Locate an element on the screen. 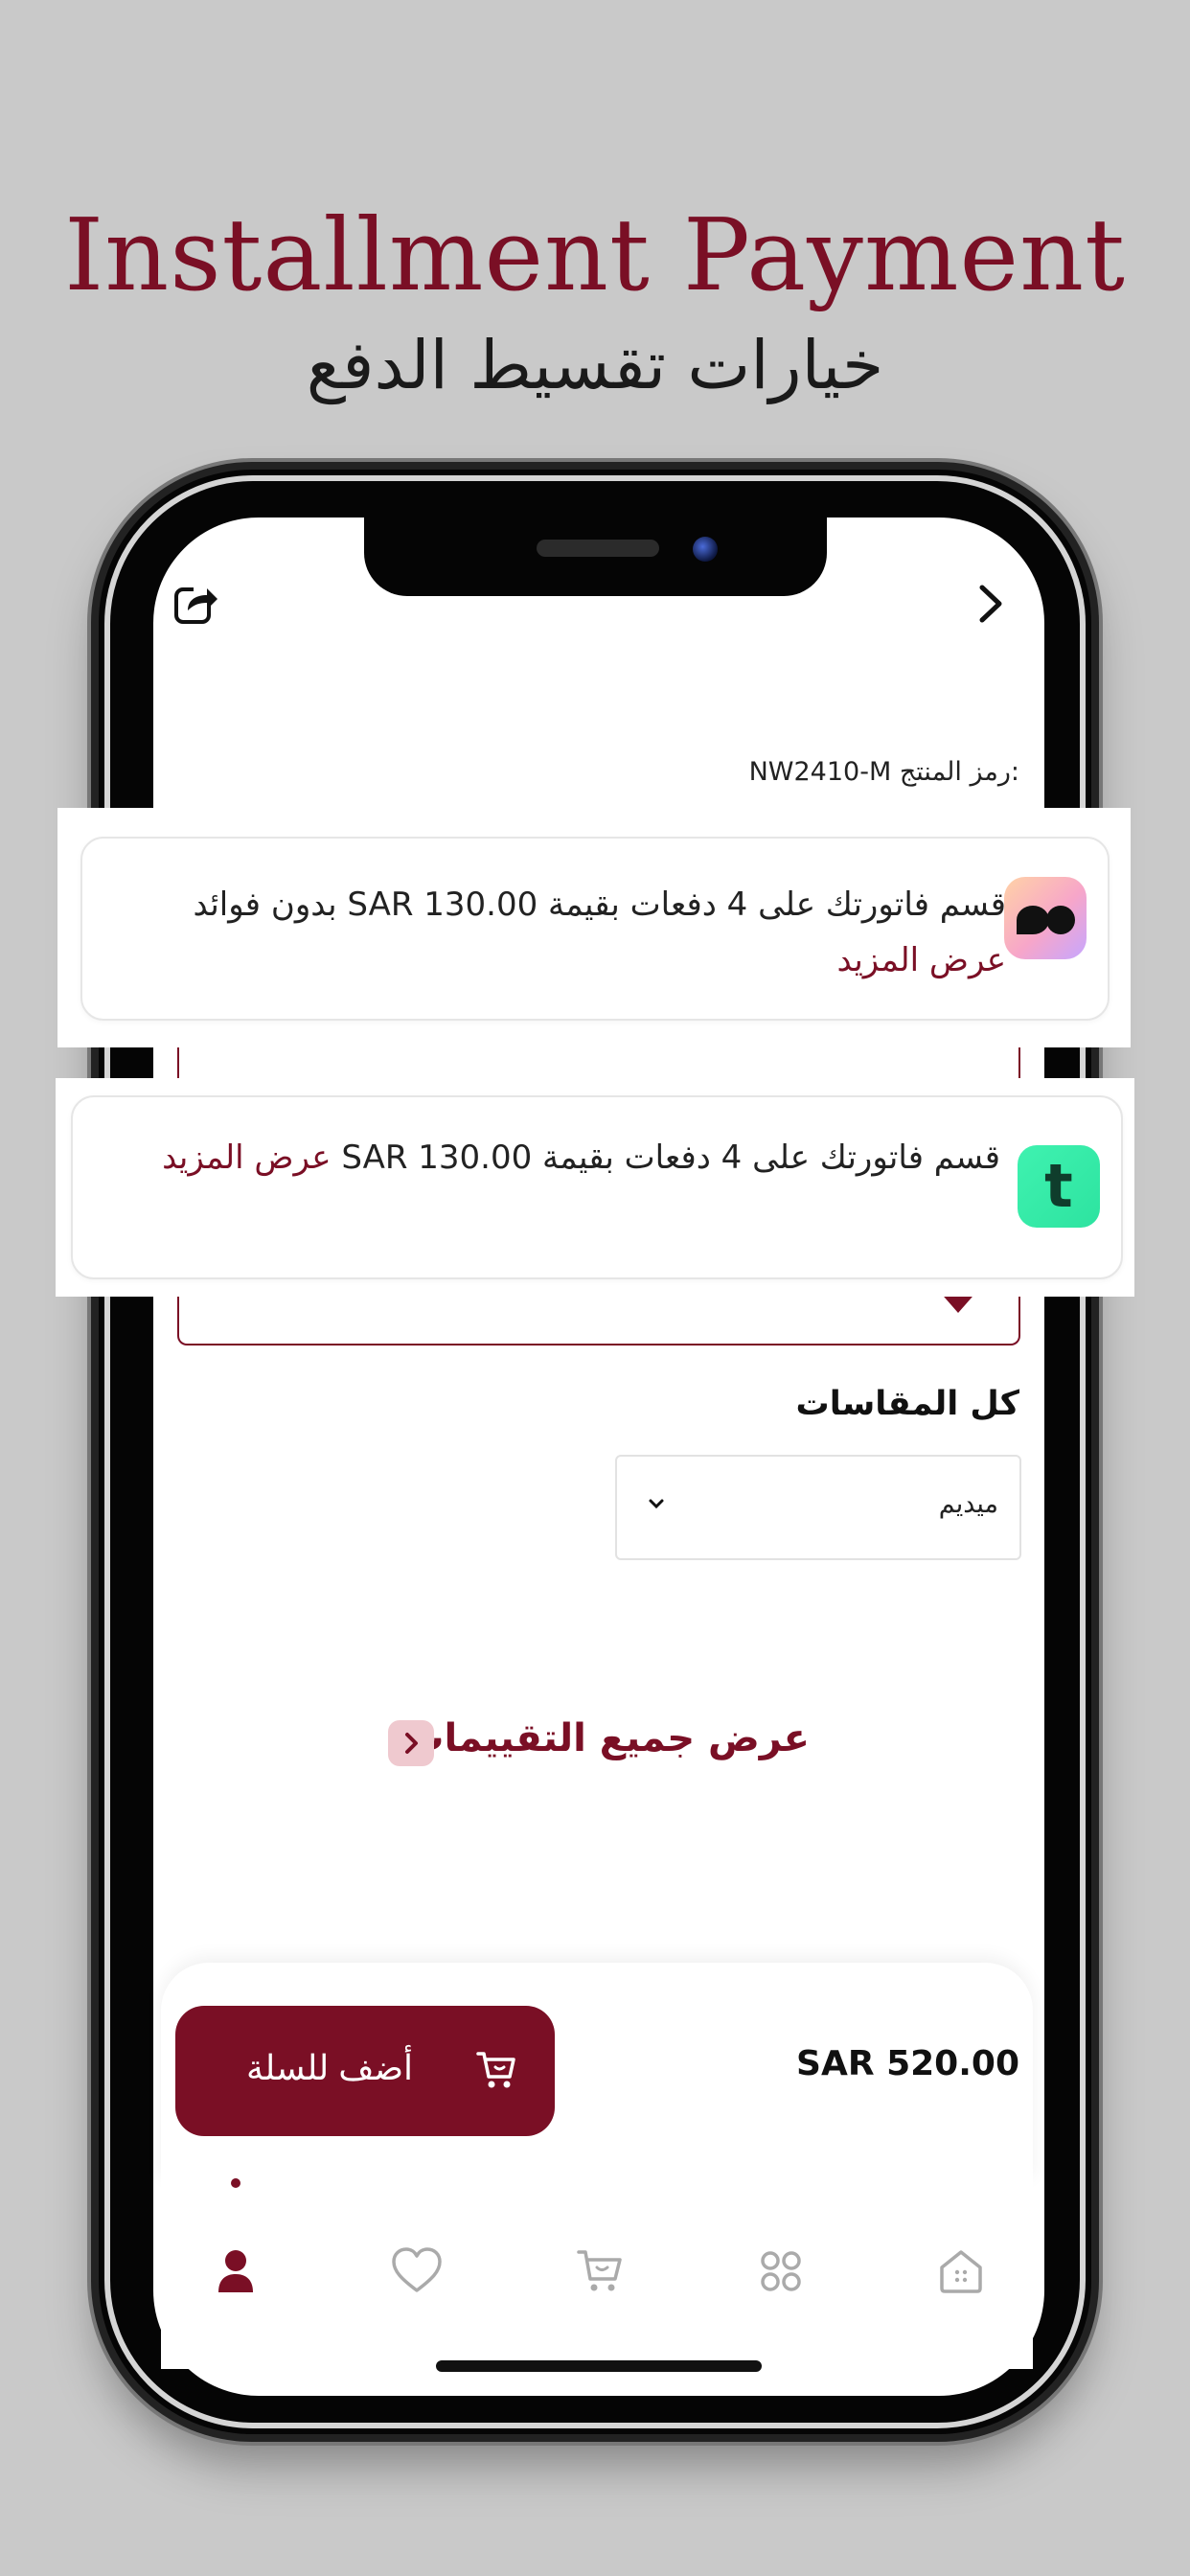  chevron-down-icon is located at coordinates (656, 1503).